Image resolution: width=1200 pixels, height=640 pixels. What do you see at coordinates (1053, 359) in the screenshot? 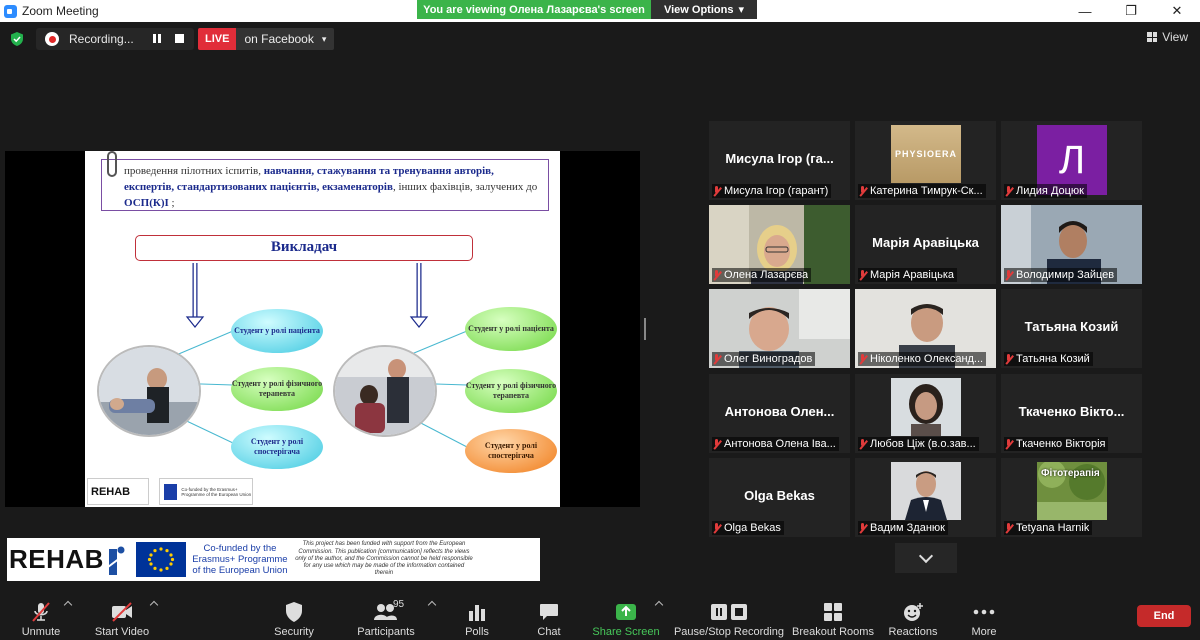
I see `participant-name: Татьяна Козий` at bounding box center [1053, 359].